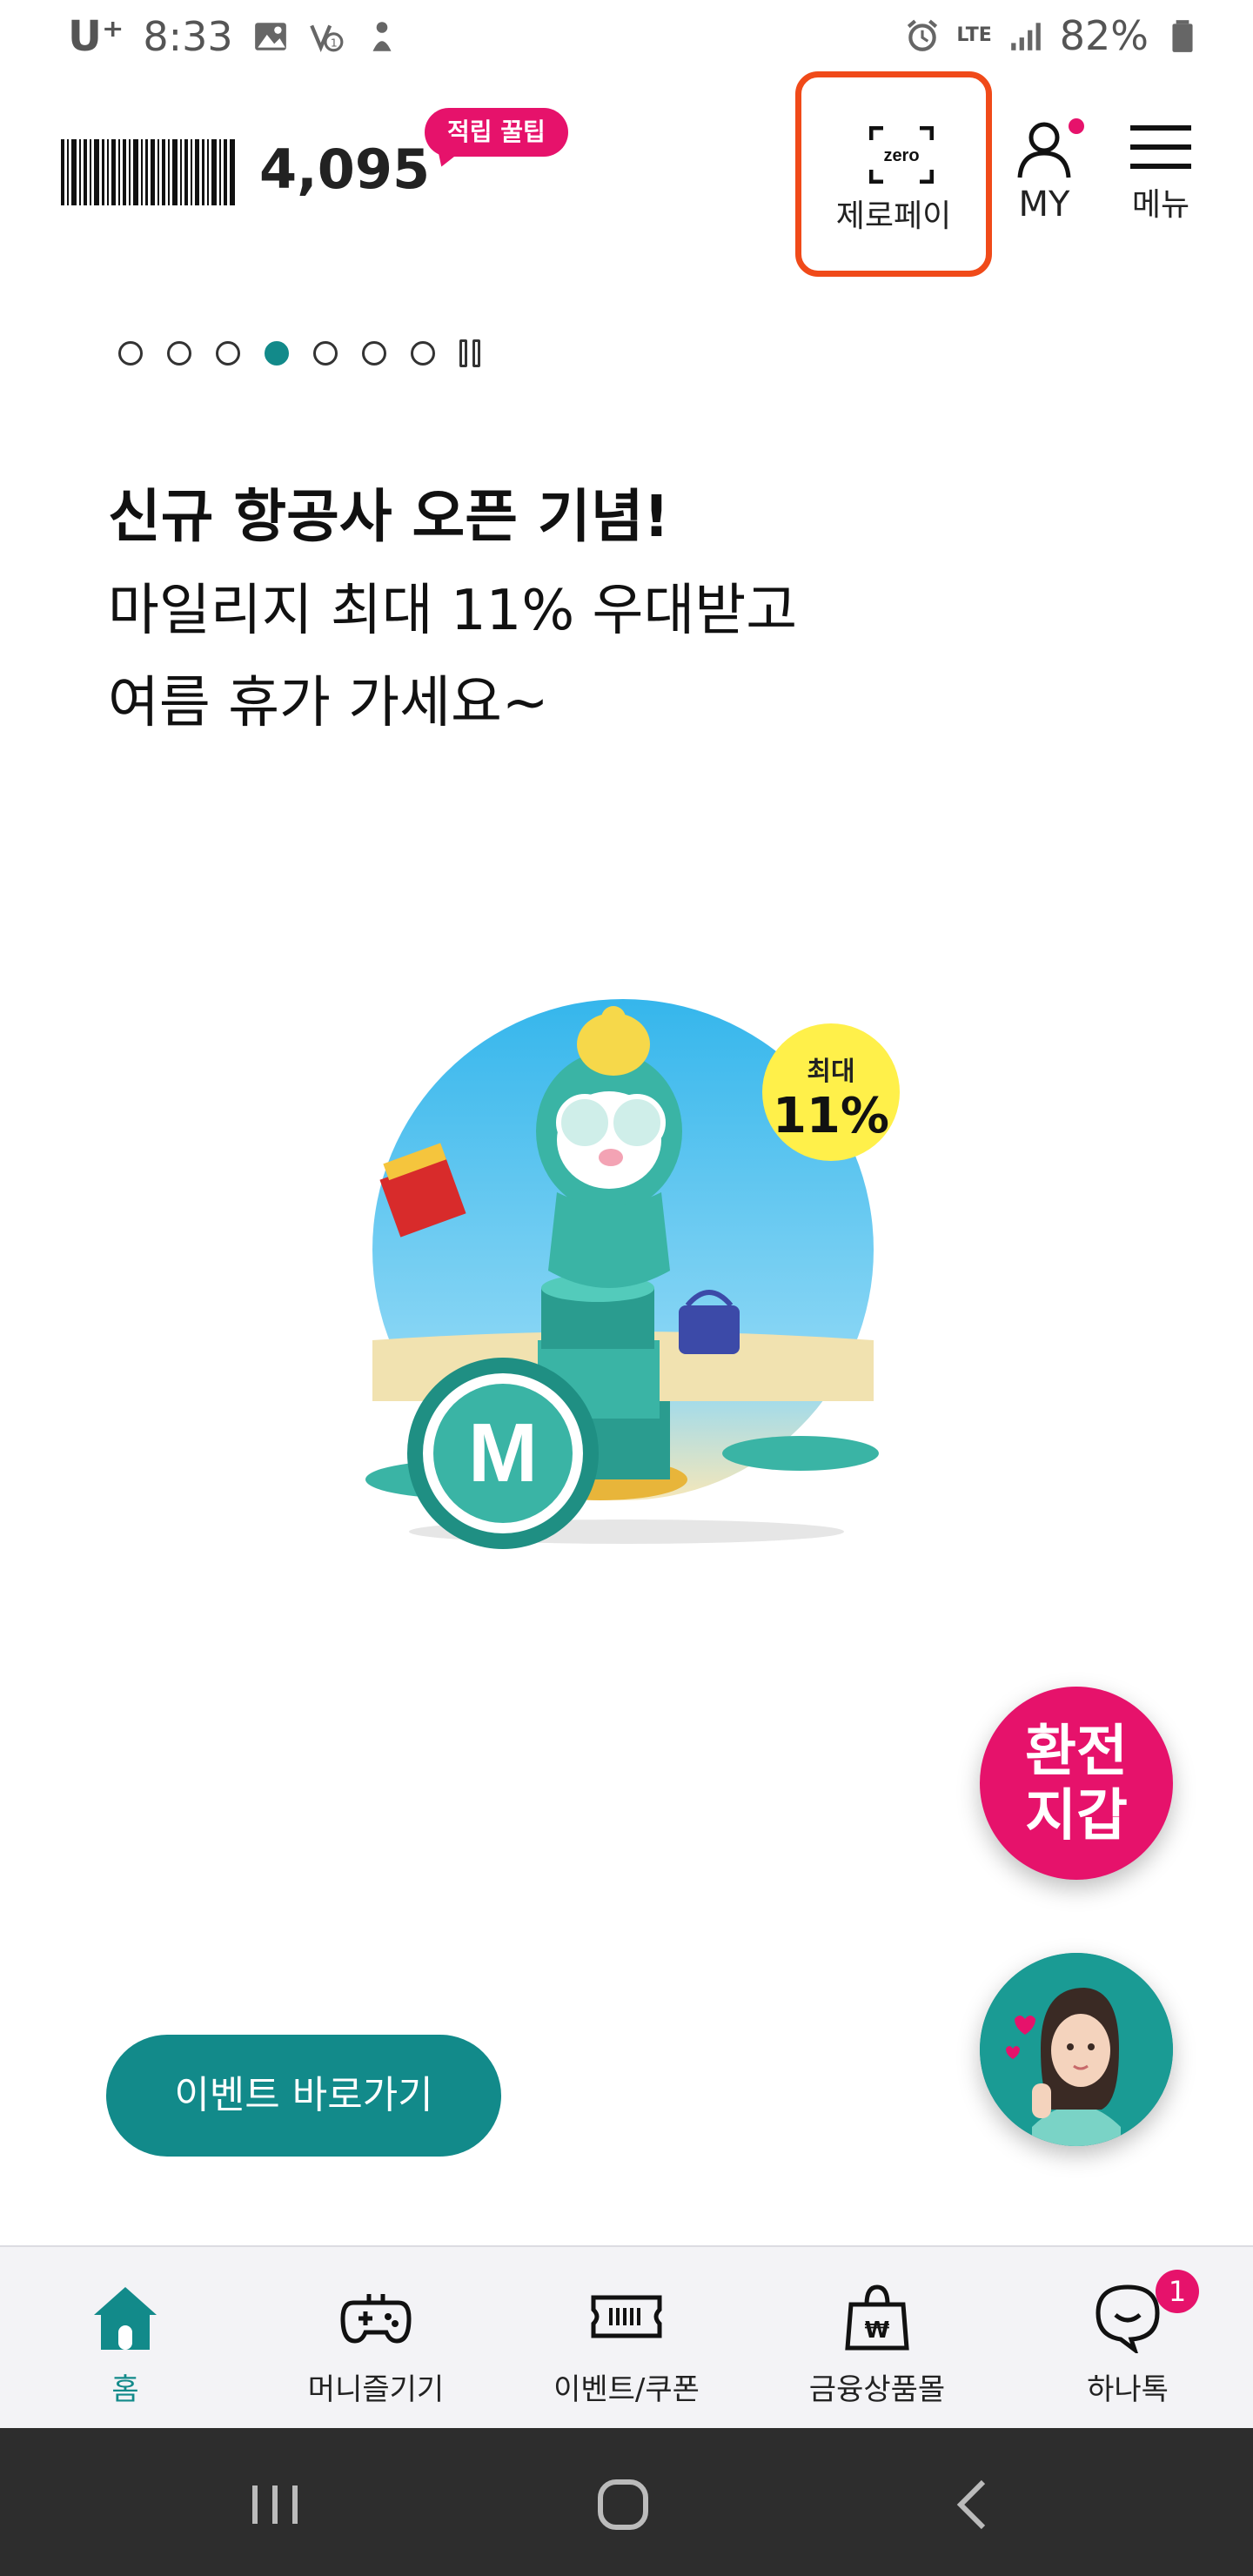 This screenshot has height=2576, width=1253. I want to click on back-icon, so click(973, 2504).